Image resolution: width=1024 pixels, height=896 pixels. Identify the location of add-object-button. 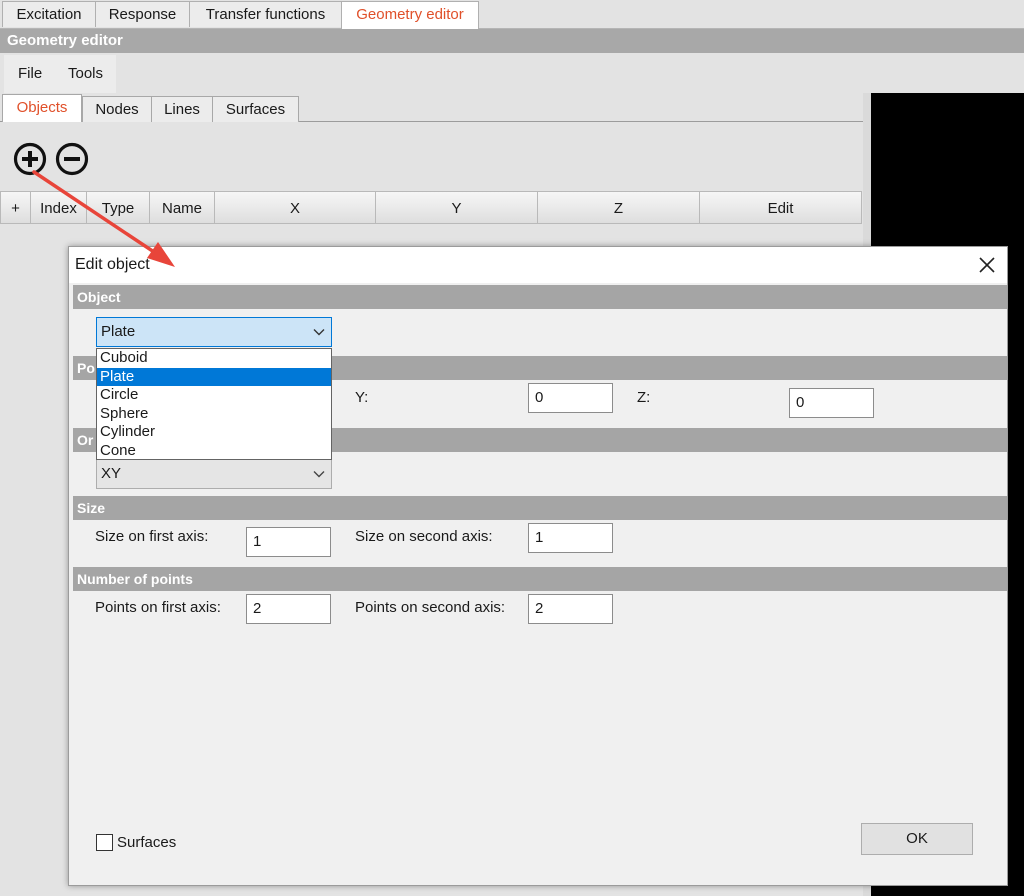
(30, 159).